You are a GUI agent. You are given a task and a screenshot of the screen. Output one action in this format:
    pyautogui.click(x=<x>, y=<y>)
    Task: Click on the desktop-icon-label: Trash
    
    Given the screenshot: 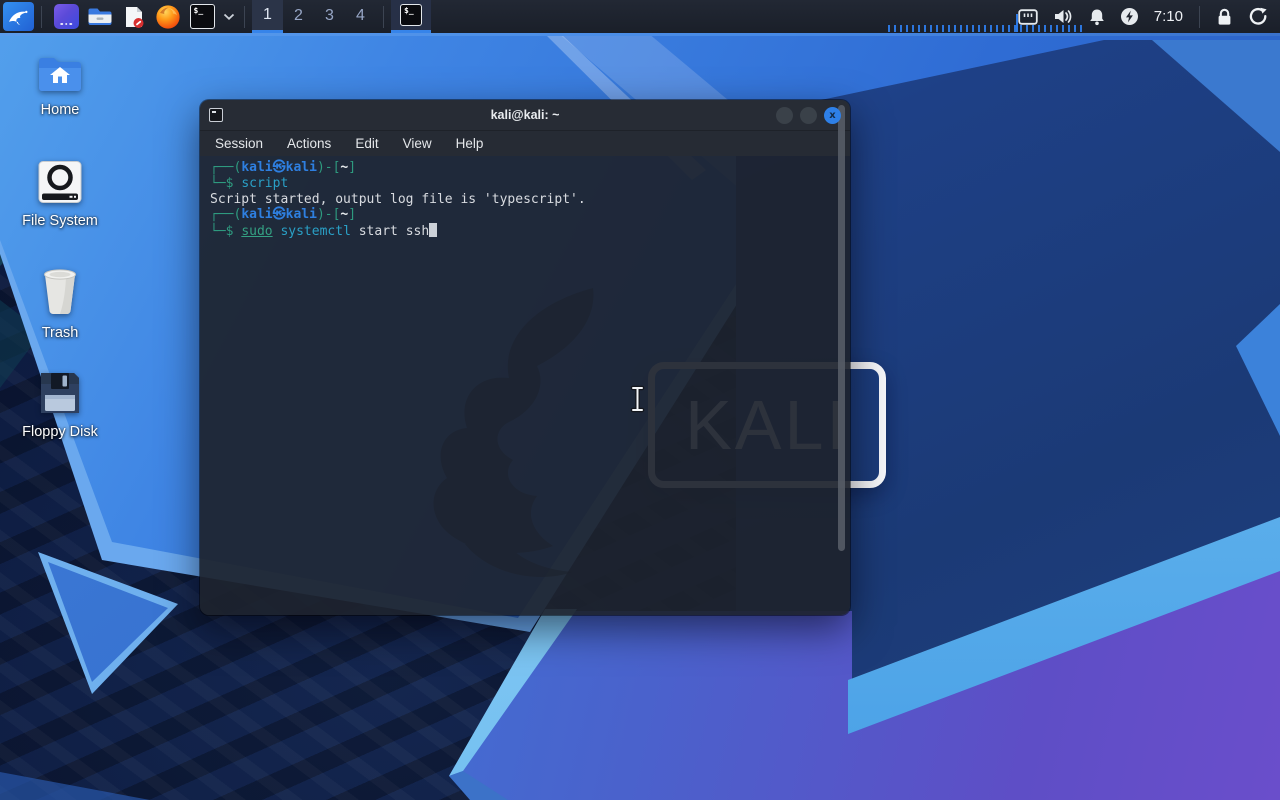 What is the action you would take?
    pyautogui.click(x=60, y=333)
    